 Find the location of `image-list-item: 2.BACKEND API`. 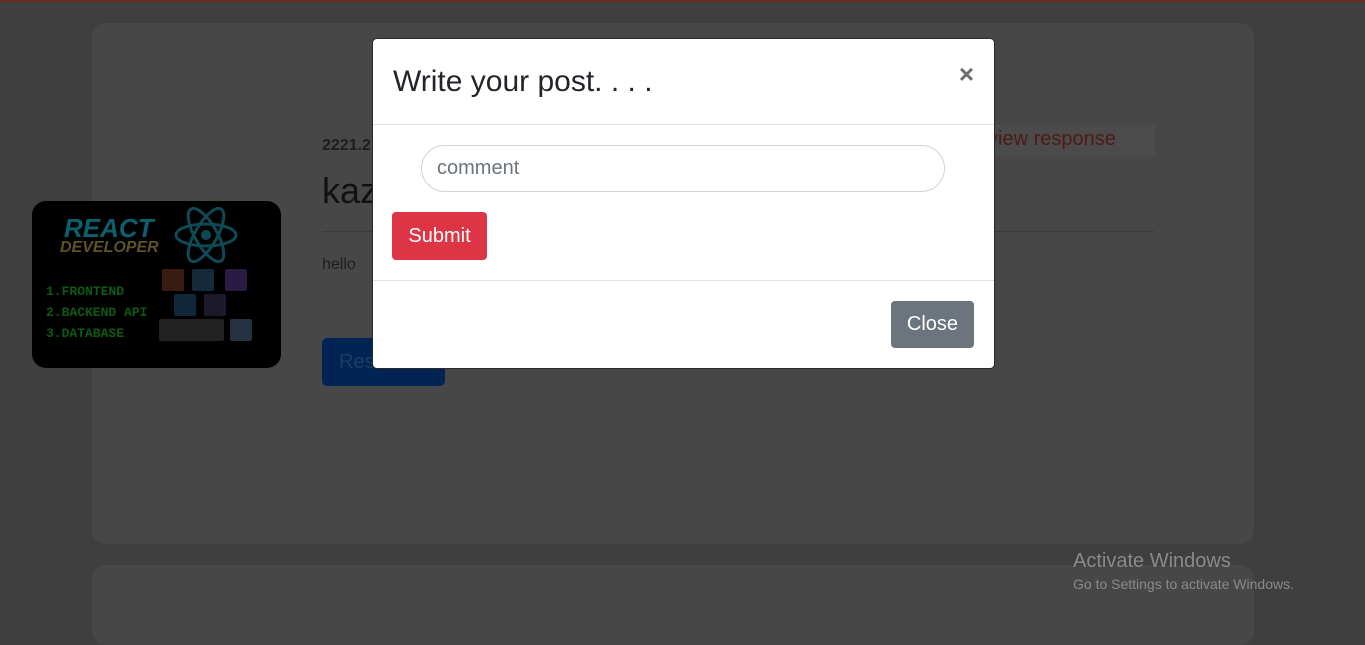

image-list-item: 2.BACKEND API is located at coordinates (97, 312).